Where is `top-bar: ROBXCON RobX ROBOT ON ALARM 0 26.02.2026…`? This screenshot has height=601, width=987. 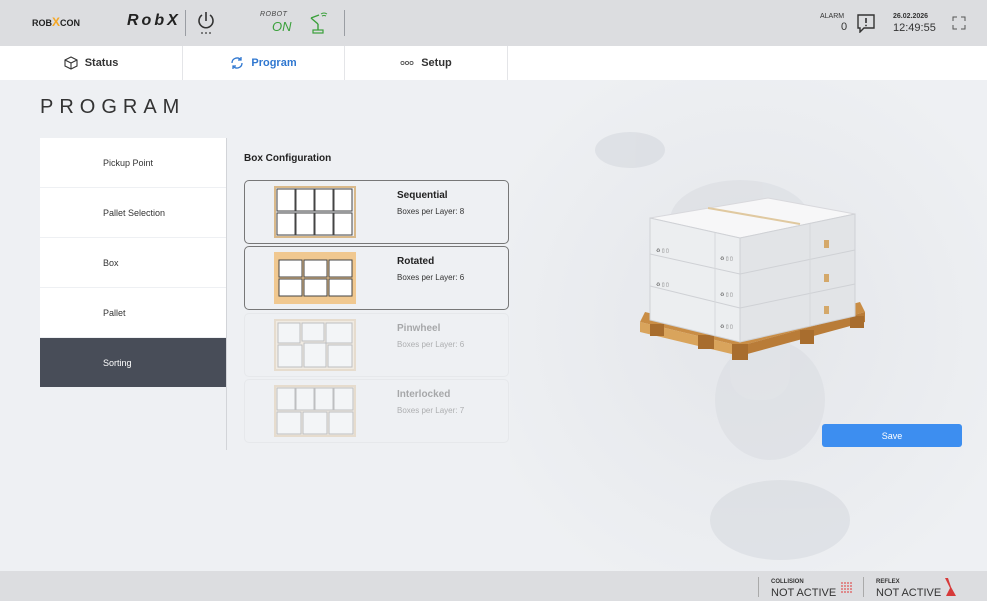 top-bar: ROBXCON RobX ROBOT ON ALARM 0 26.02.2026… is located at coordinates (493, 23).